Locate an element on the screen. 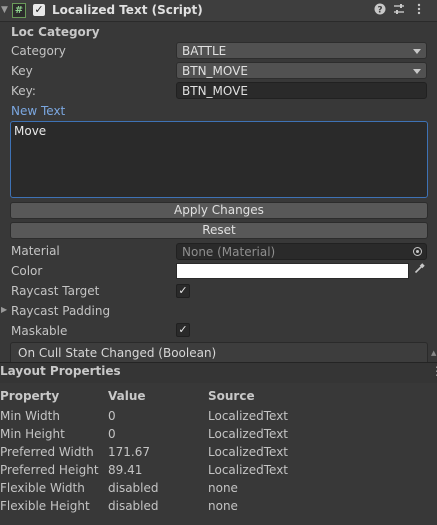 The height and width of the screenshot is (525, 437). fold-triangle-icon: ▼ is located at coordinates (6, 10).